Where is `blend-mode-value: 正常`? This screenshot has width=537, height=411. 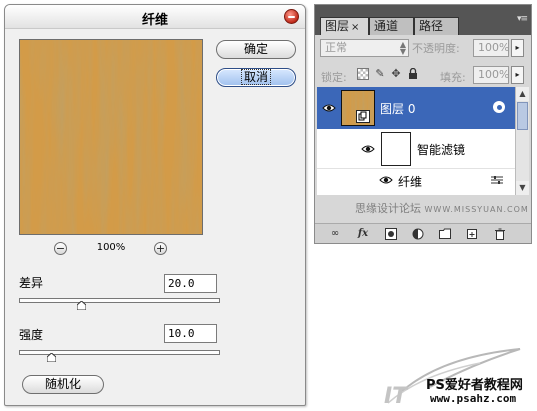 blend-mode-value: 正常 is located at coordinates (336, 47).